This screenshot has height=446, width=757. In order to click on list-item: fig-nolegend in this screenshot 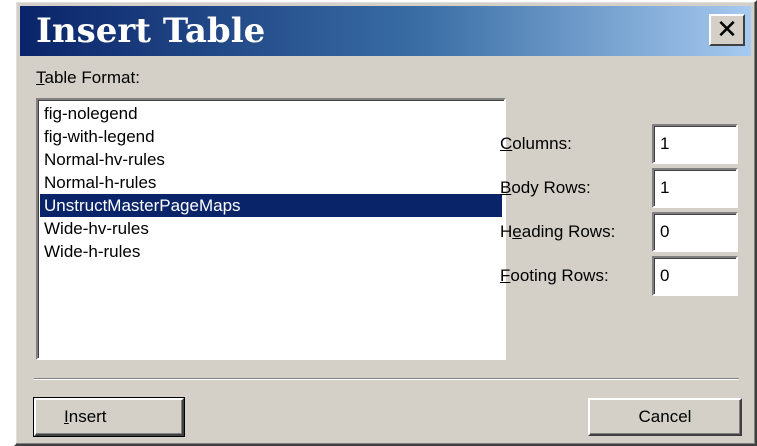, I will do `click(271, 113)`.